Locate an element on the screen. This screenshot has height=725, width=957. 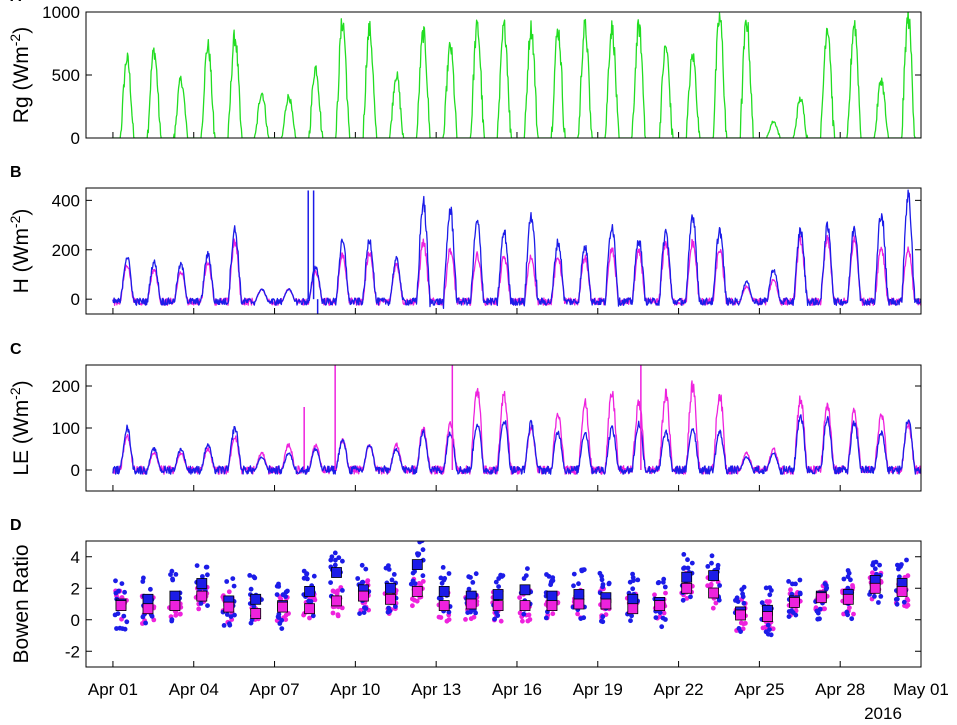
y-tick-label: 400 is located at coordinates (66, 200).